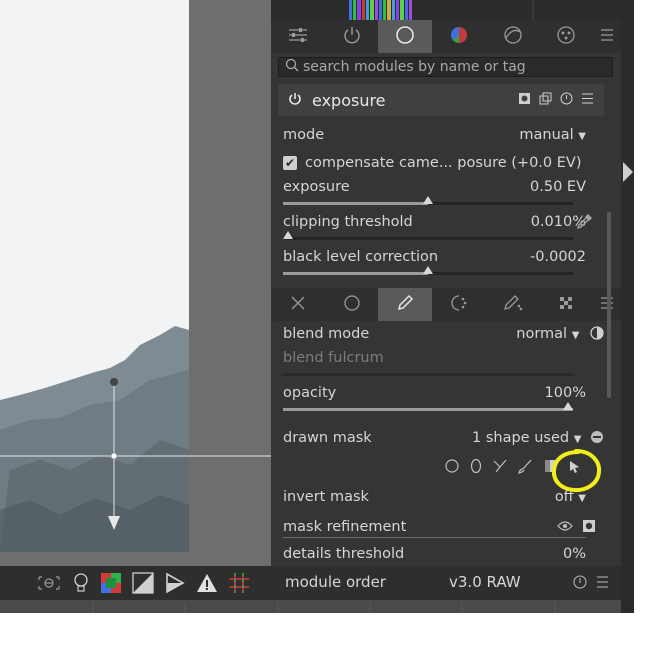 This screenshot has height=648, width=656. I want to click on module-order-label: module order, so click(335, 582).